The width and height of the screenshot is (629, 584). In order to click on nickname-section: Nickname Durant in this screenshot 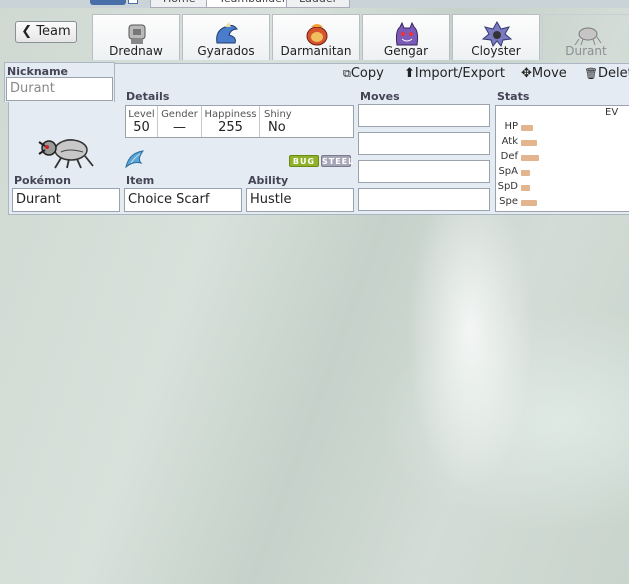, I will do `click(59, 82)`.